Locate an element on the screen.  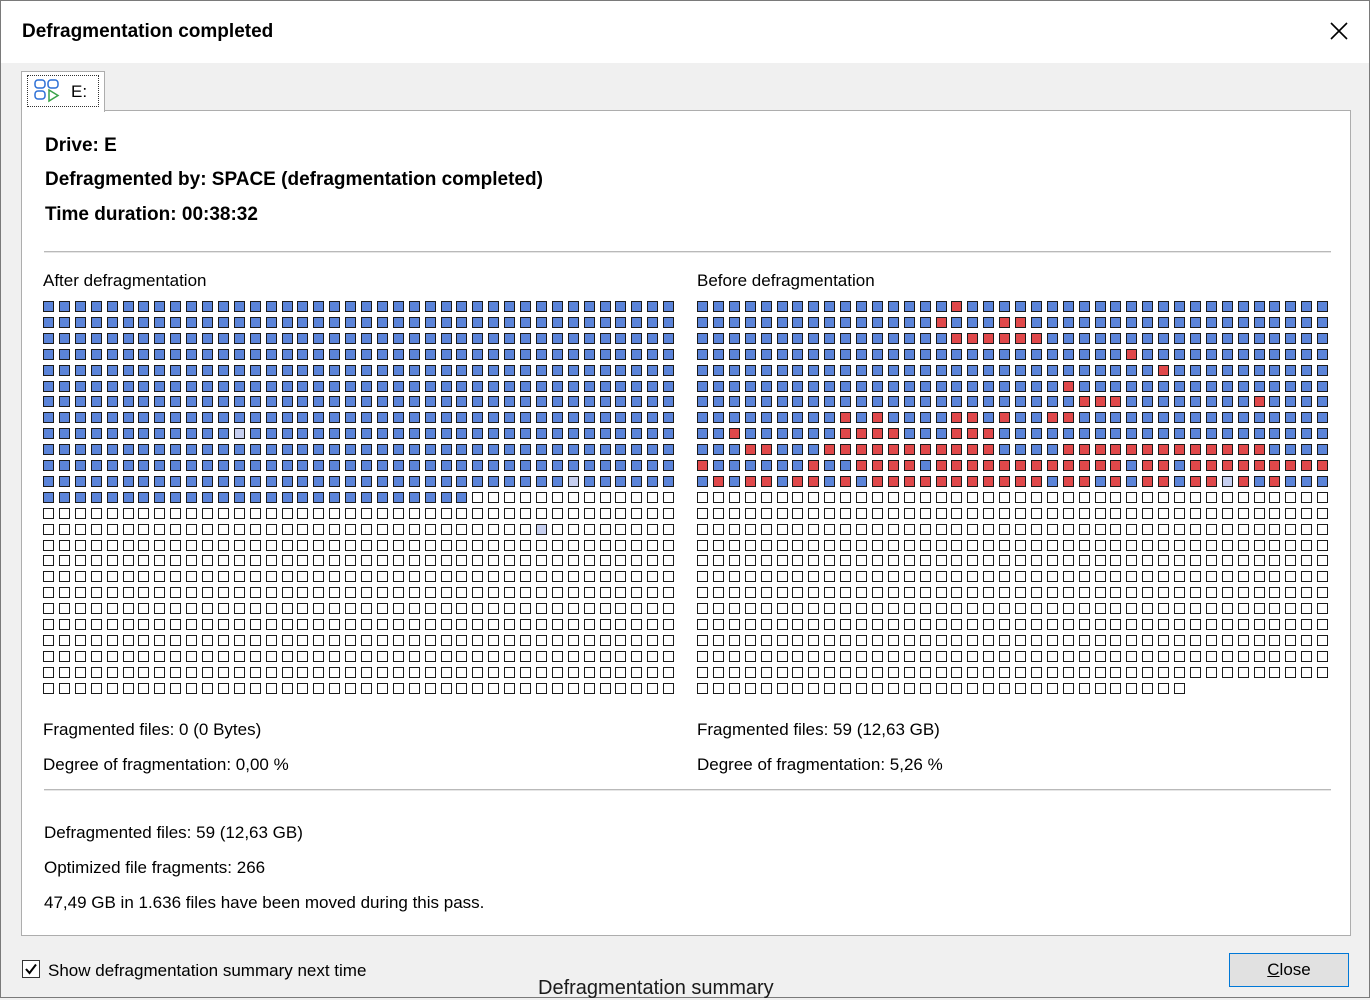
close-window-button is located at coordinates (1339, 31).